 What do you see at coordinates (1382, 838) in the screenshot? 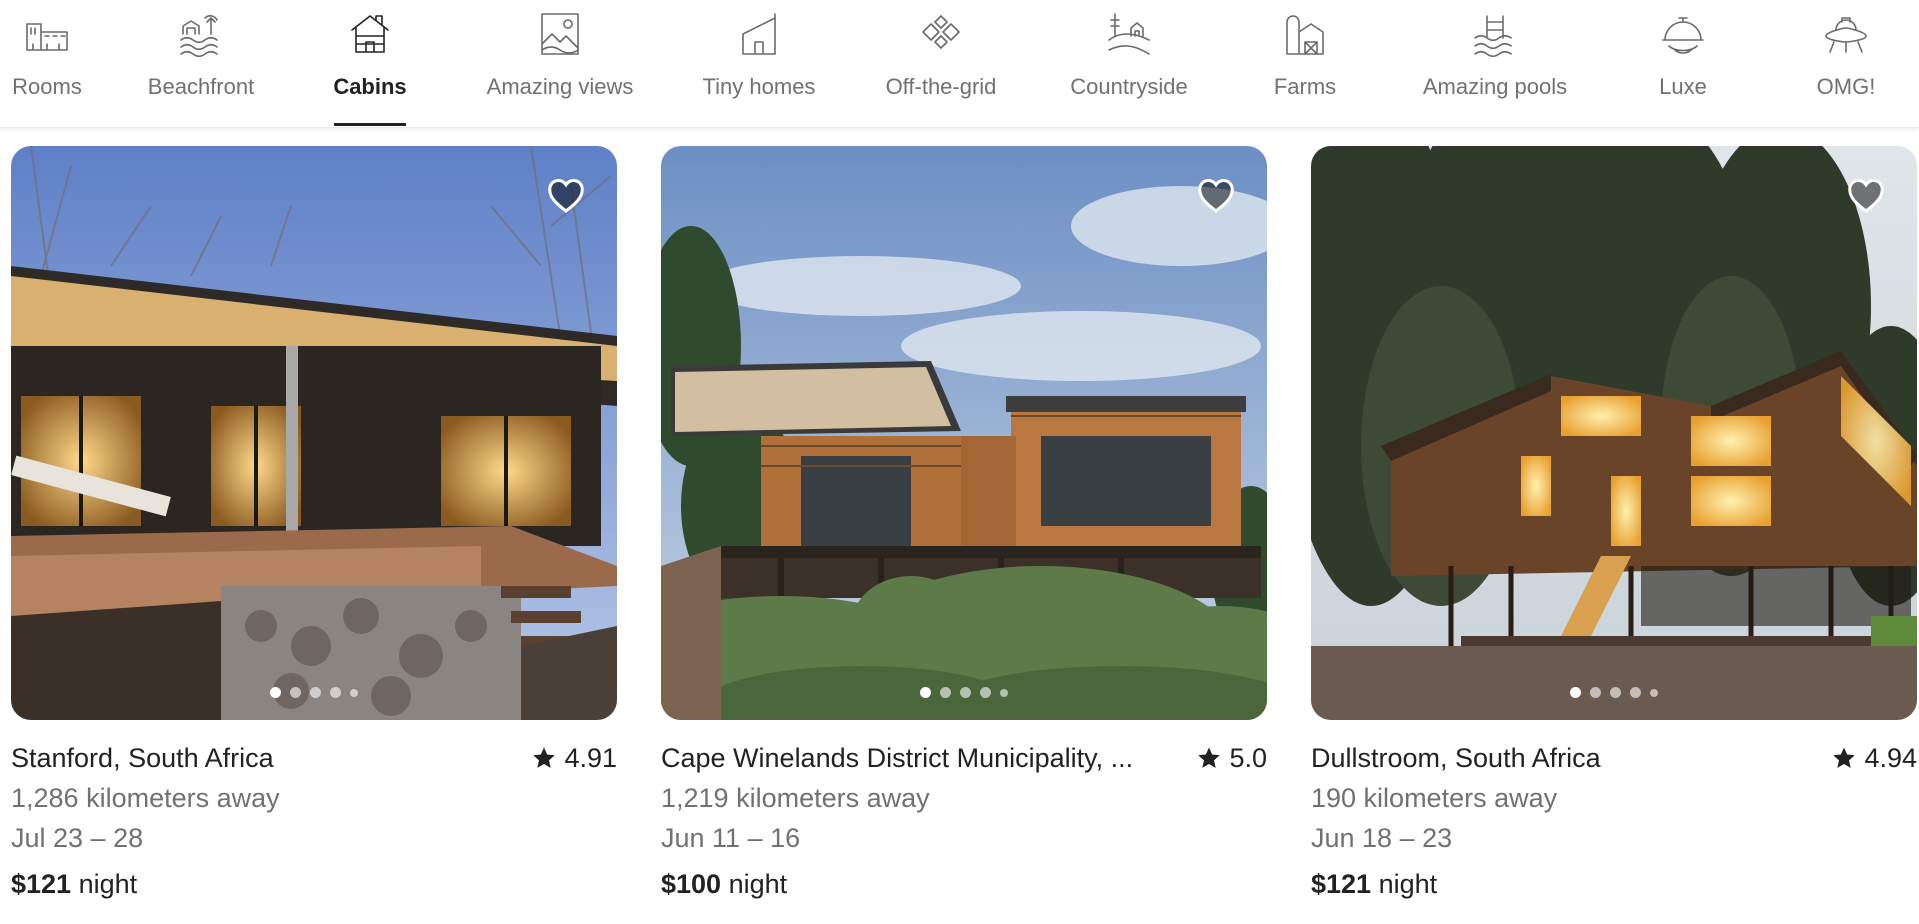
I see `listing-dates: Jun 18 – 23` at bounding box center [1382, 838].